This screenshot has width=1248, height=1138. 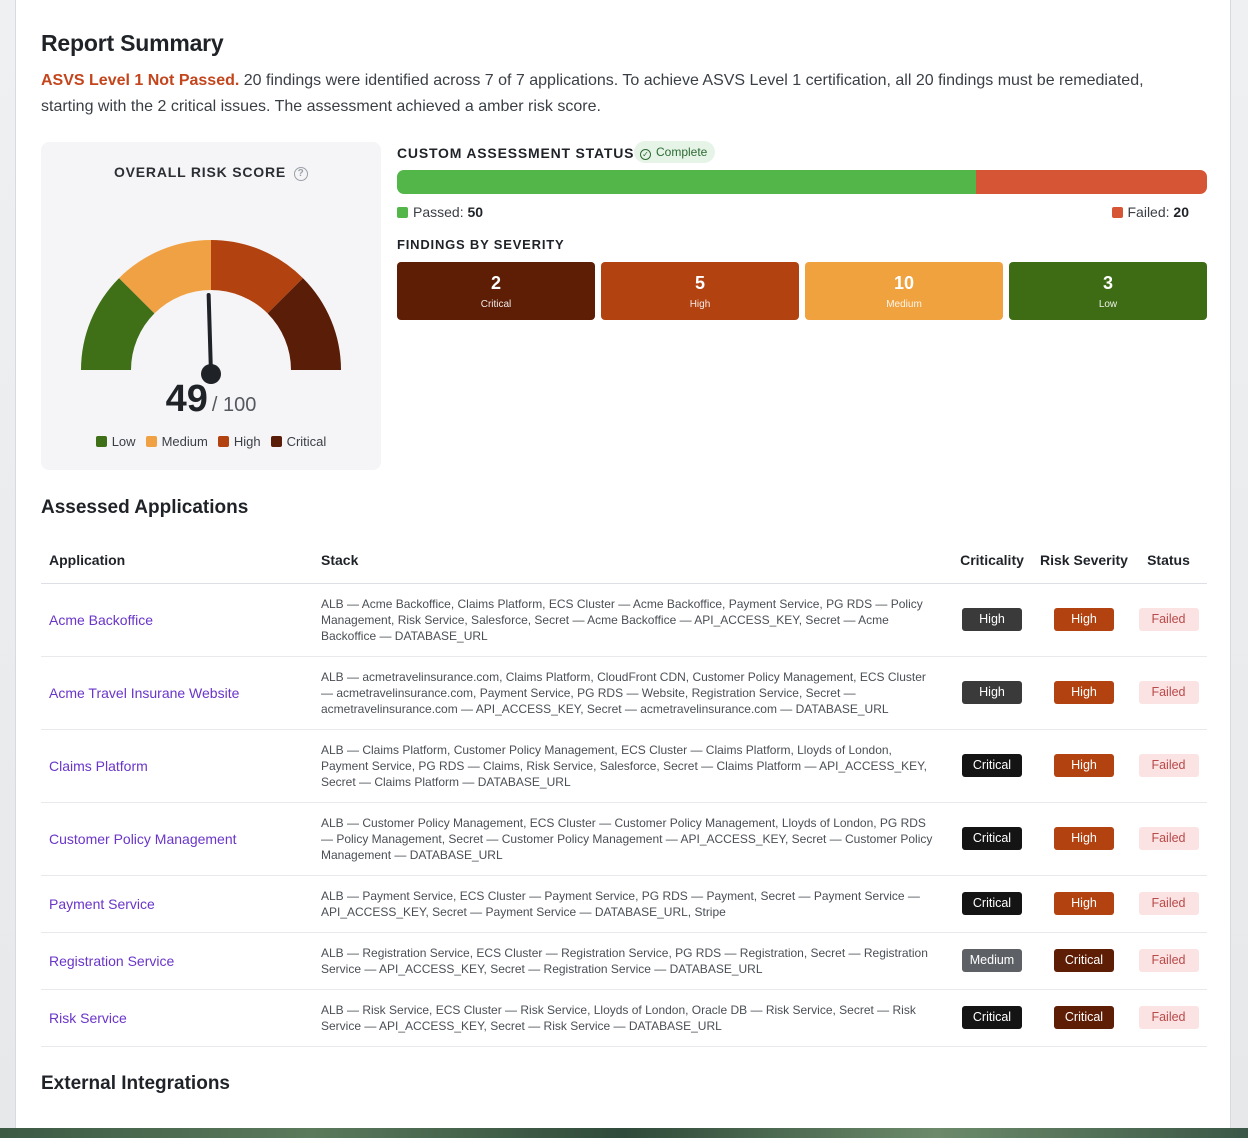 What do you see at coordinates (306, 441) in the screenshot?
I see `legend-label: Critical` at bounding box center [306, 441].